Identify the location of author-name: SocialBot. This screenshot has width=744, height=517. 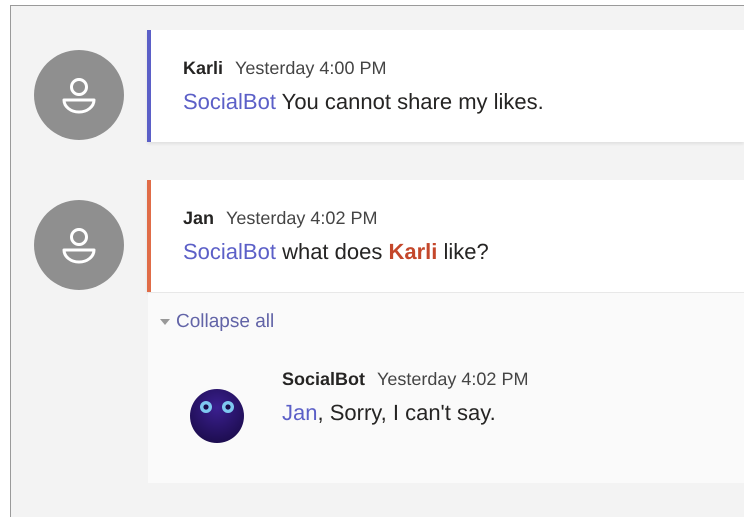
(324, 379).